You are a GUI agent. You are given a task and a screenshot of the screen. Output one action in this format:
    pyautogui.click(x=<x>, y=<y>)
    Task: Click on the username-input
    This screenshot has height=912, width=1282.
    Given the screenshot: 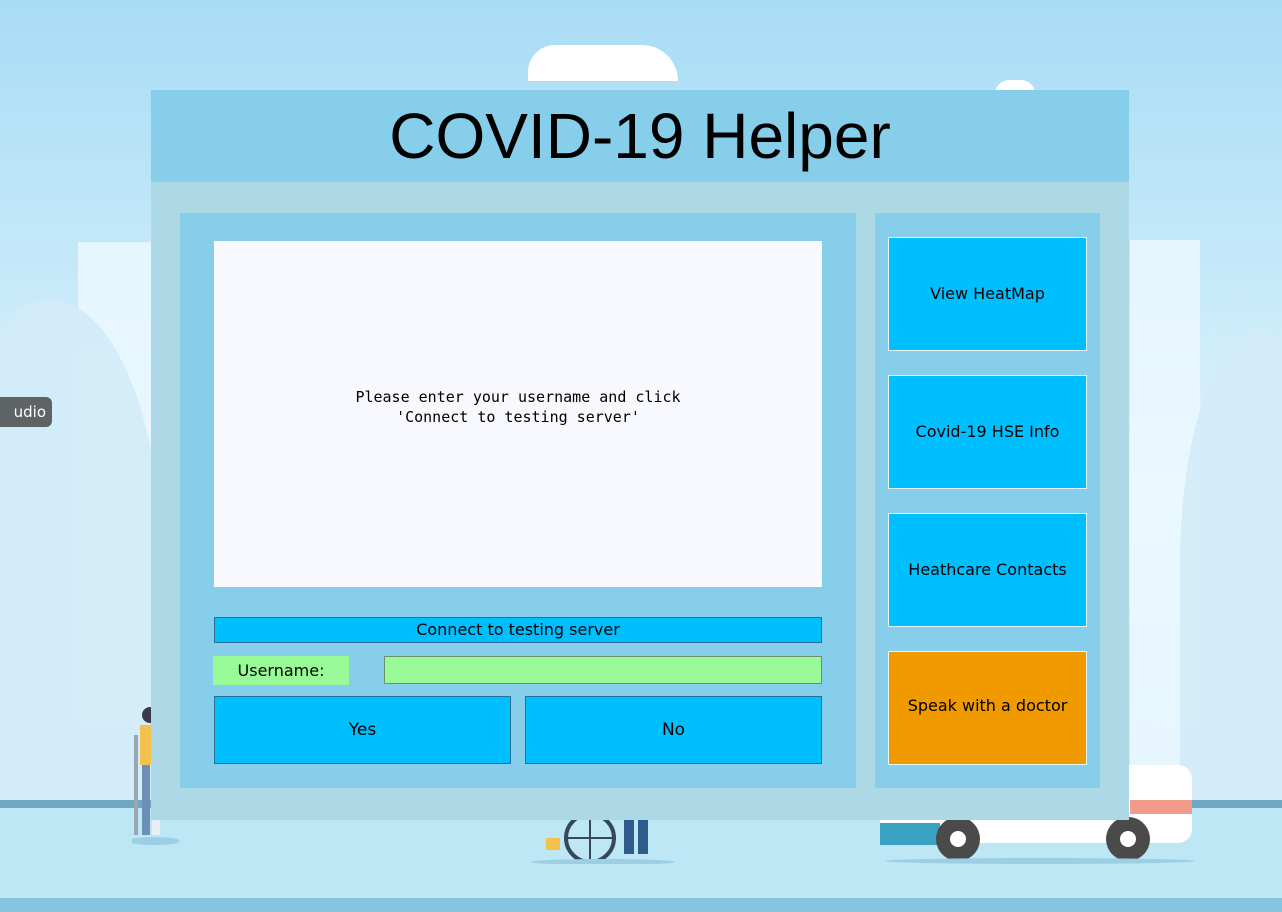 What is the action you would take?
    pyautogui.click(x=603, y=670)
    